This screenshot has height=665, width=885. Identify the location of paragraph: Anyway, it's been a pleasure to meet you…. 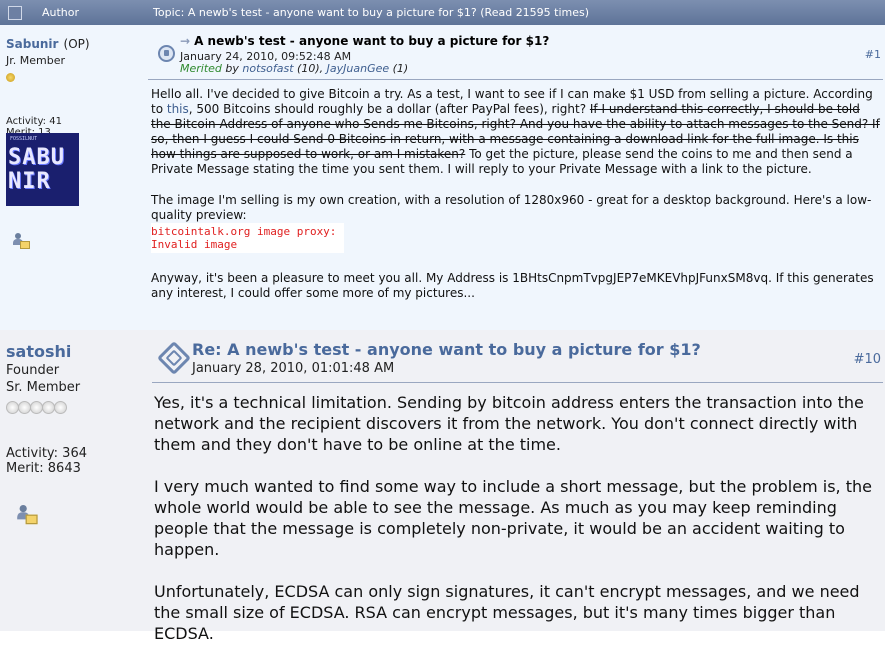
(512, 285).